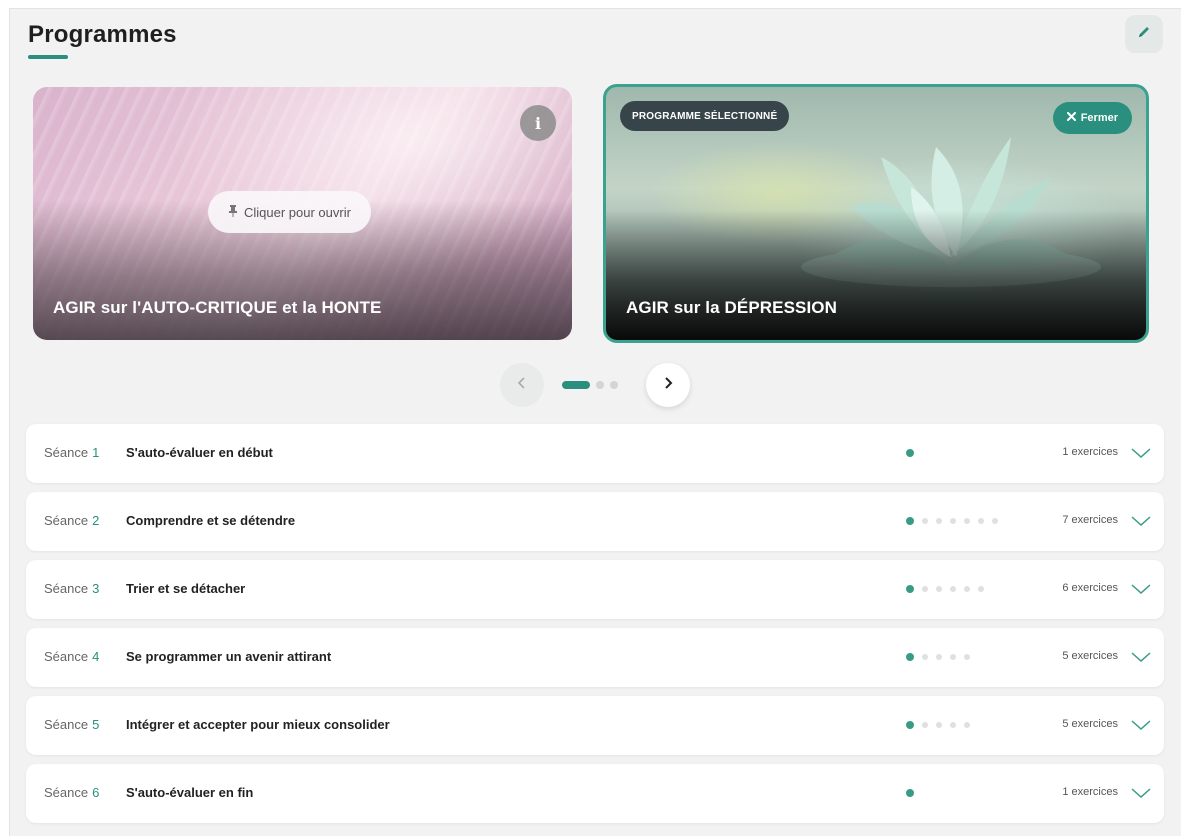  I want to click on card-shade, so click(876, 275).